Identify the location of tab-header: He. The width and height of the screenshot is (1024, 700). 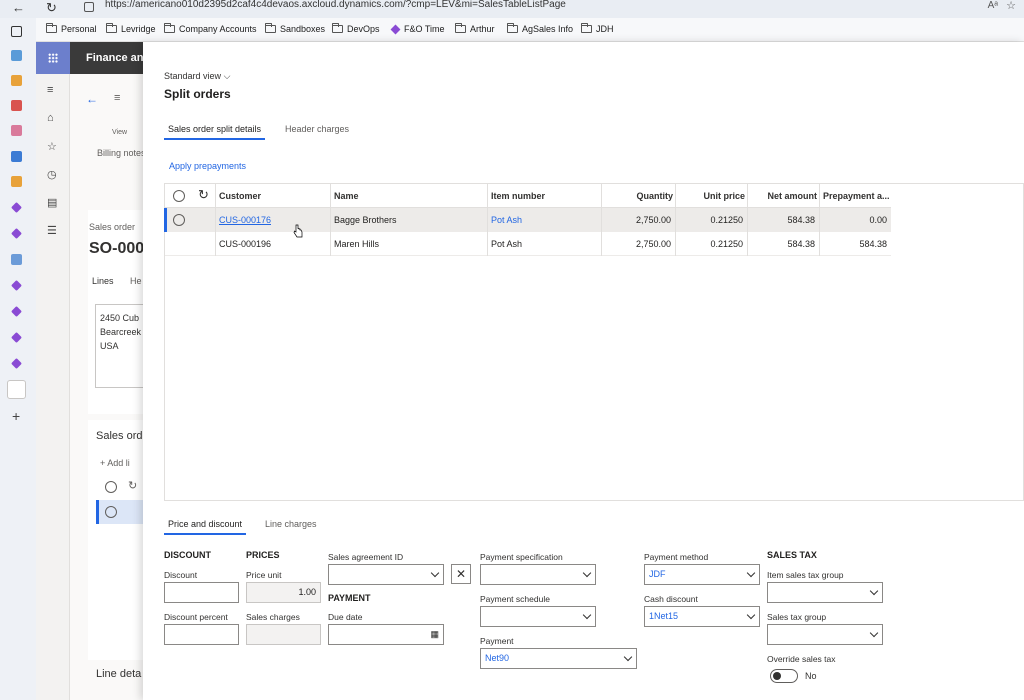
(136, 281).